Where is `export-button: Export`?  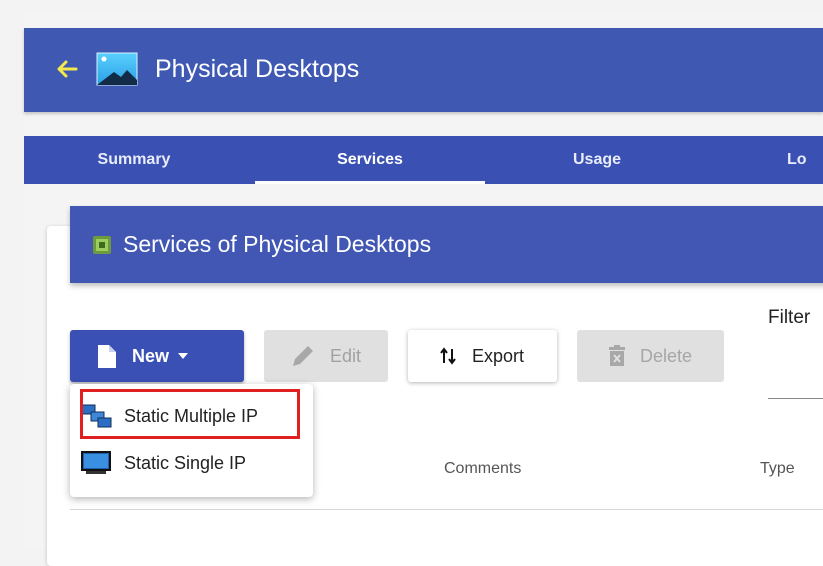
export-button: Export is located at coordinates (482, 356).